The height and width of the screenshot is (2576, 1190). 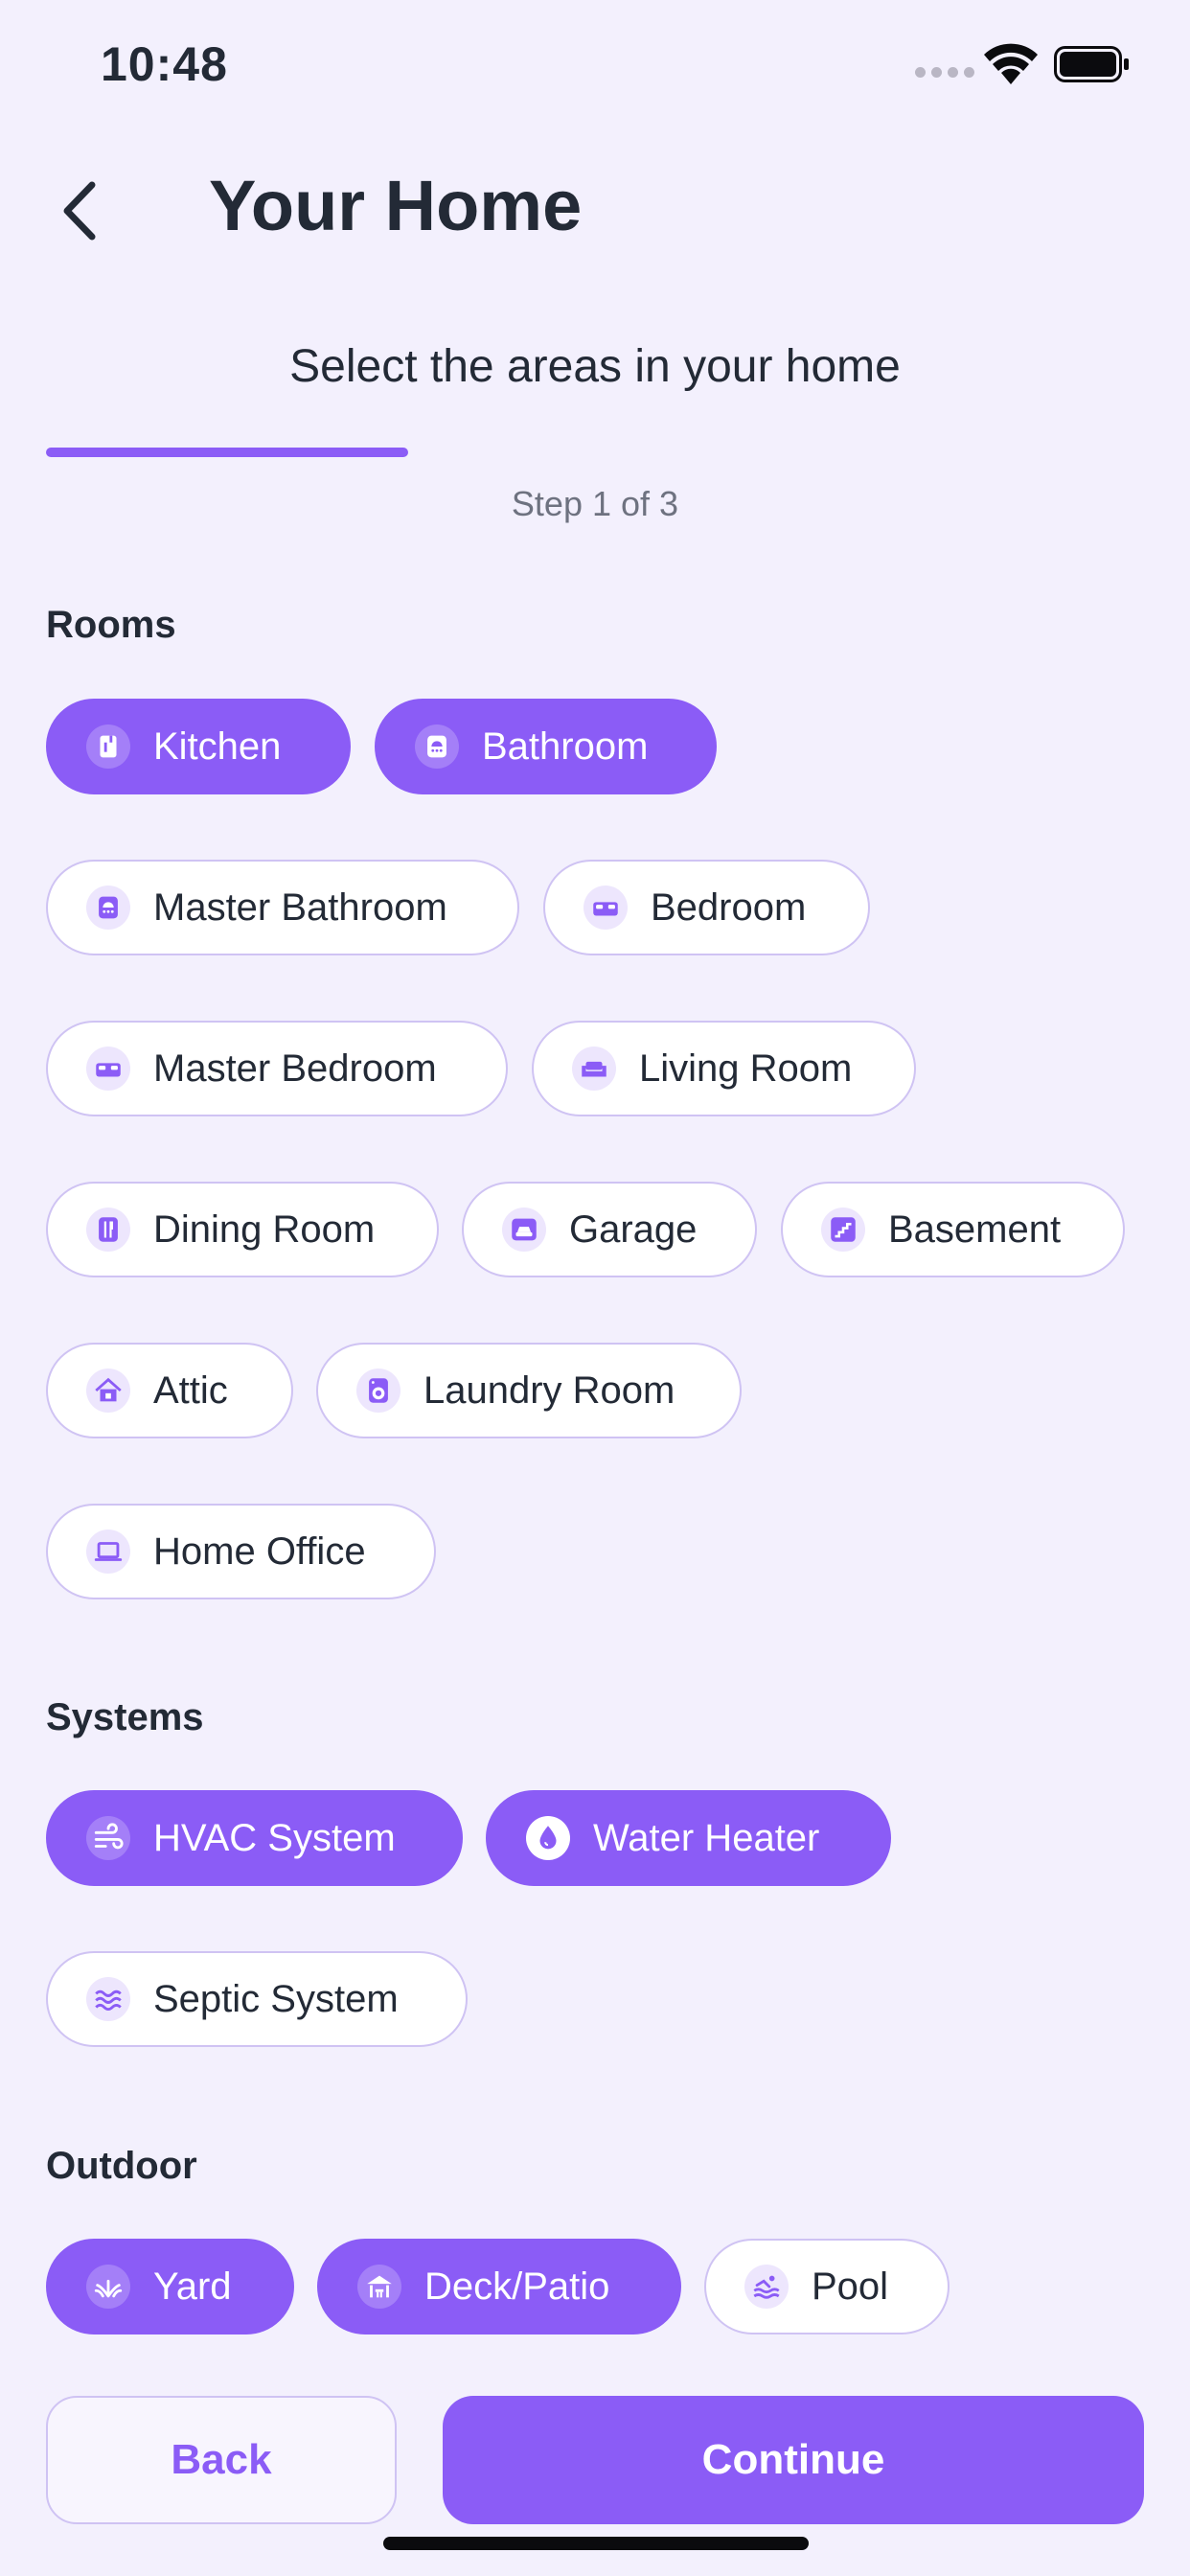 What do you see at coordinates (218, 746) in the screenshot?
I see `chip-label: Kitchen` at bounding box center [218, 746].